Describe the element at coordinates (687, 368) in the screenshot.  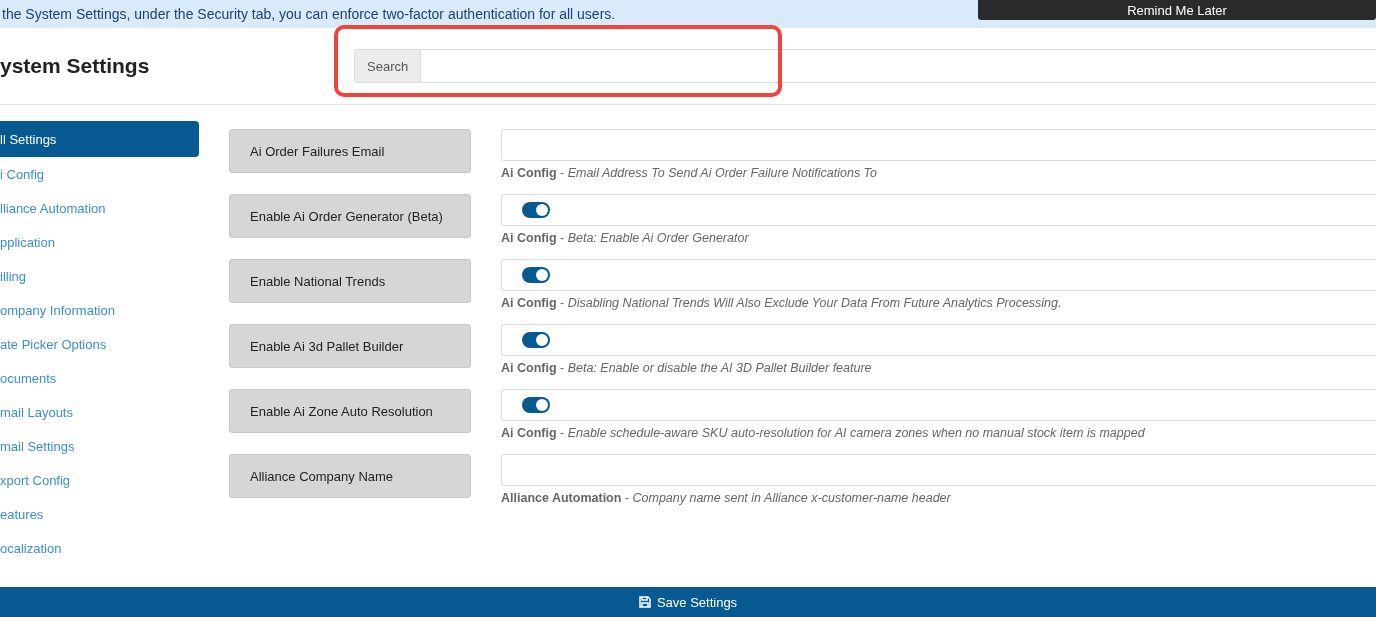
I see `setting-description: Ai Config - Beta: Enable or disable the AI 3D Pallet Builder feature` at that location.